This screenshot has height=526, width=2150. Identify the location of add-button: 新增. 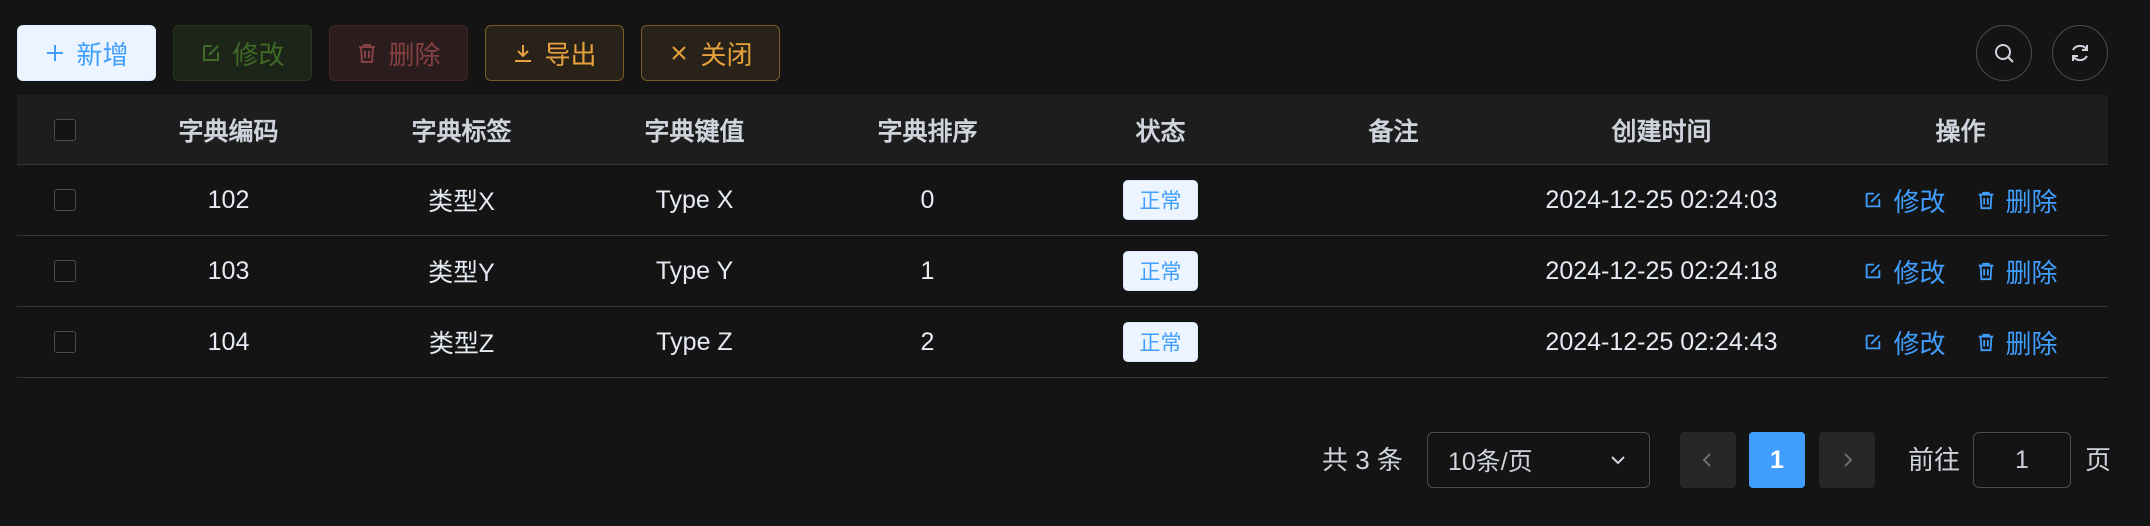
(86, 53).